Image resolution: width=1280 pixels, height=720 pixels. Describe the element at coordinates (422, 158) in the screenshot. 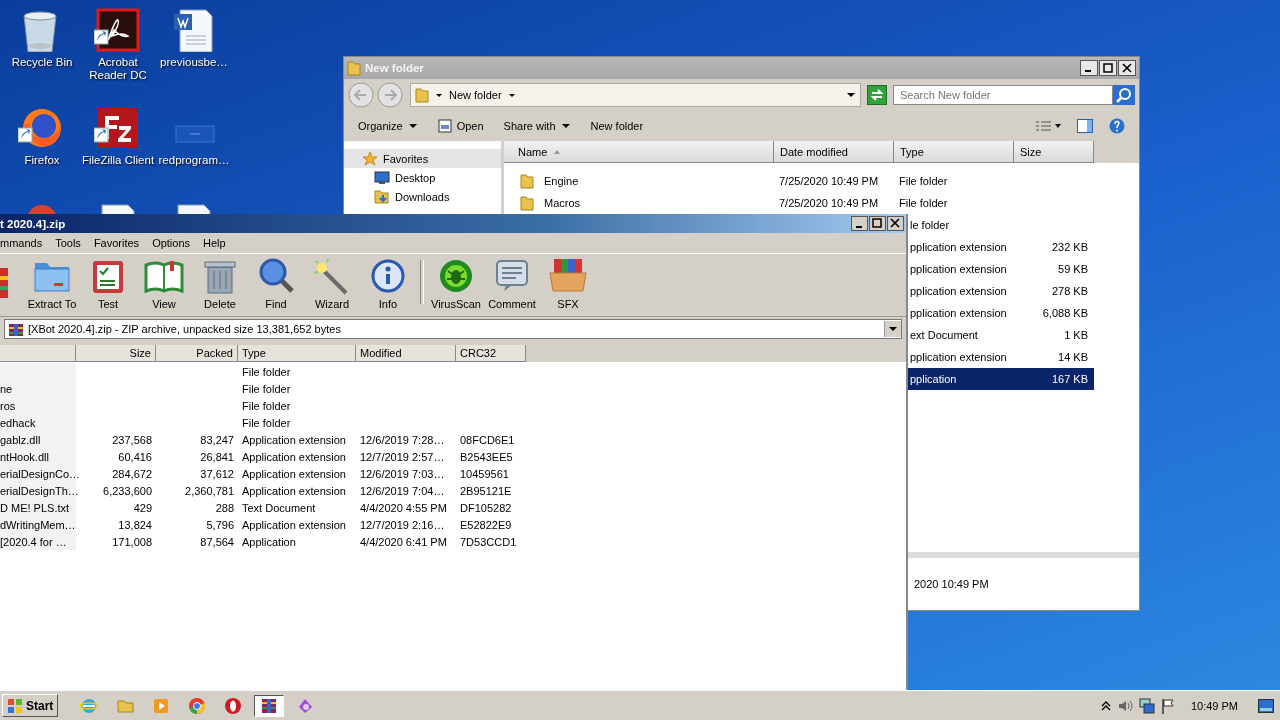

I see `nav-item: Favorites` at that location.